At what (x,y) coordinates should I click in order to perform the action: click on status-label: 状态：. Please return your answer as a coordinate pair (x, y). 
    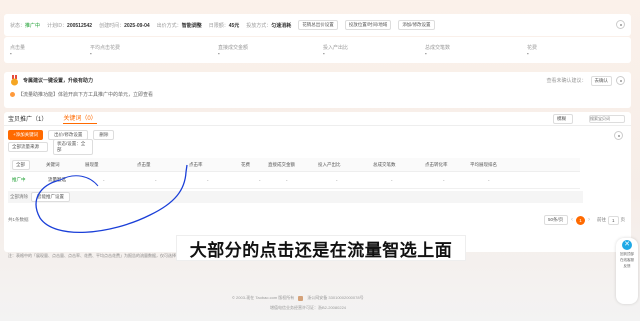
    Looking at the image, I should click on (18, 25).